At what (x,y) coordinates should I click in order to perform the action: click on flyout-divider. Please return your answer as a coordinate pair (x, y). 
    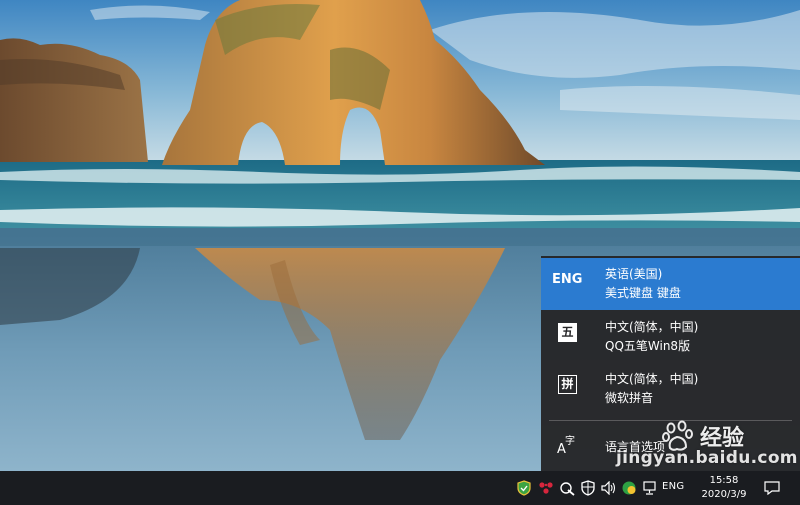
    Looking at the image, I should click on (670, 420).